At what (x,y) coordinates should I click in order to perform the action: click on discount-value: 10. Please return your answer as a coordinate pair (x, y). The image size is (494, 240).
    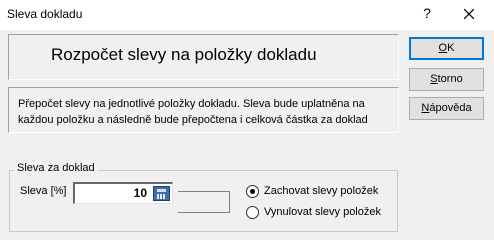
    Looking at the image, I should click on (140, 193).